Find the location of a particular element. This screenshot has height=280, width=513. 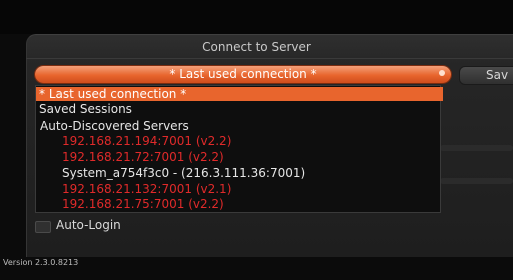

list-item-last-used: * Last used connection * is located at coordinates (239, 94).